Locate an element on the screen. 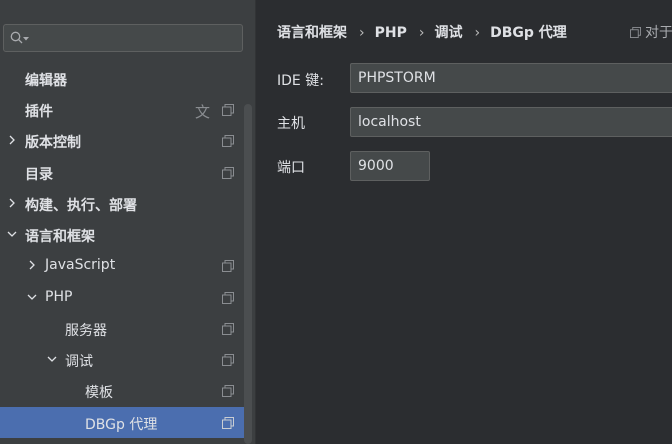  tree-item-label: 目录 is located at coordinates (39, 175).